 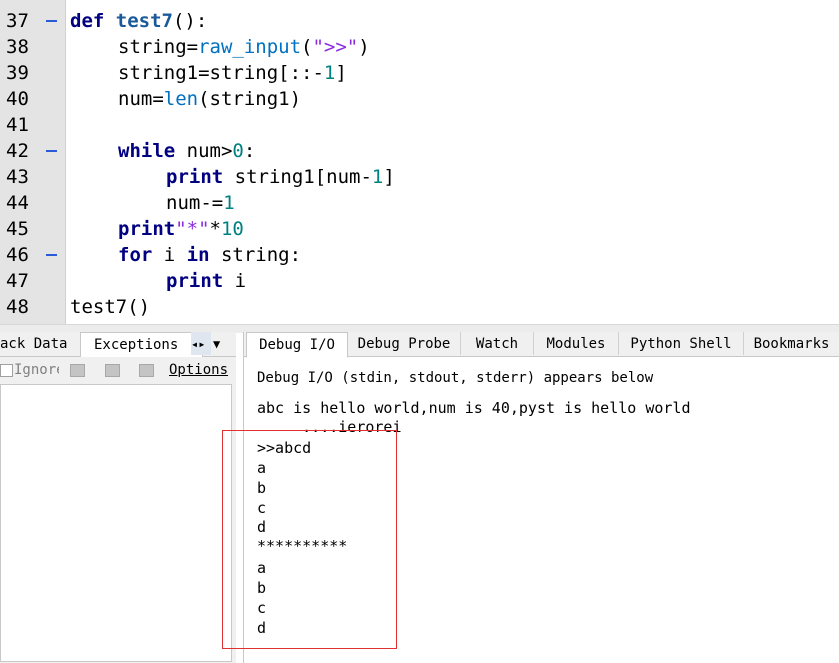 I want to click on tab-scroll-arrows-icon: ◂▸, so click(x=201, y=343).